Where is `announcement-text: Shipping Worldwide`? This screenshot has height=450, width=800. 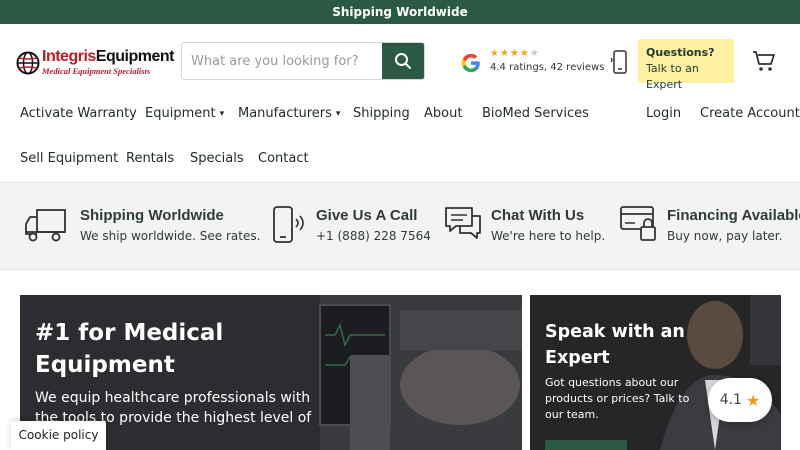 announcement-text: Shipping Worldwide is located at coordinates (400, 12).